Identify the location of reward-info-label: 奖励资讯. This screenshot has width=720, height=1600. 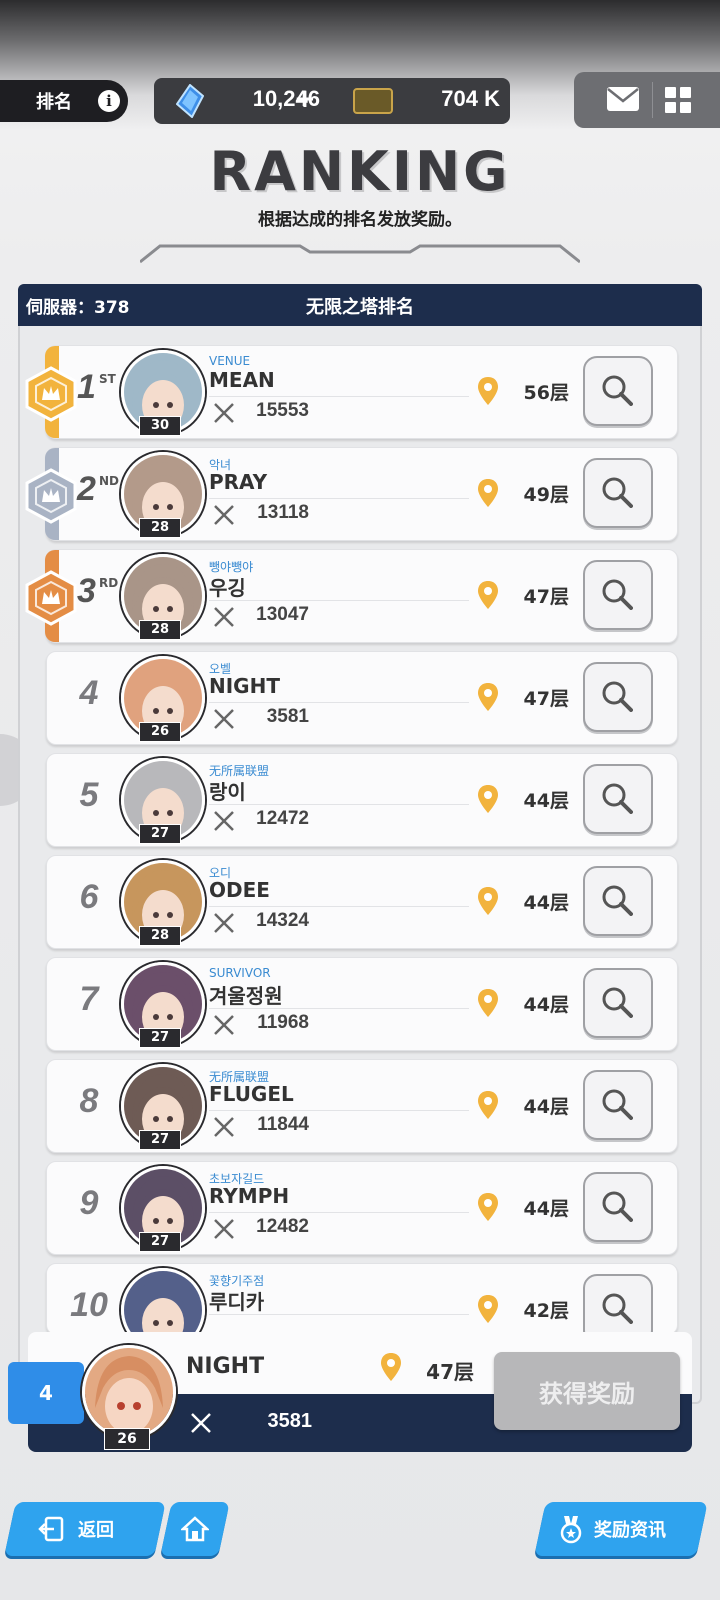
(630, 1530).